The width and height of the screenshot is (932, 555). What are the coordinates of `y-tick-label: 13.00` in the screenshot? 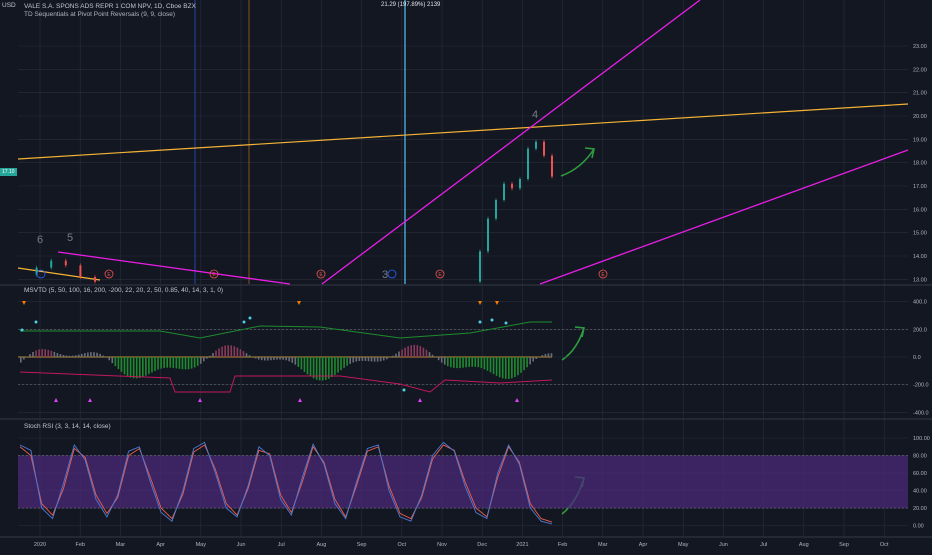 It's located at (920, 280).